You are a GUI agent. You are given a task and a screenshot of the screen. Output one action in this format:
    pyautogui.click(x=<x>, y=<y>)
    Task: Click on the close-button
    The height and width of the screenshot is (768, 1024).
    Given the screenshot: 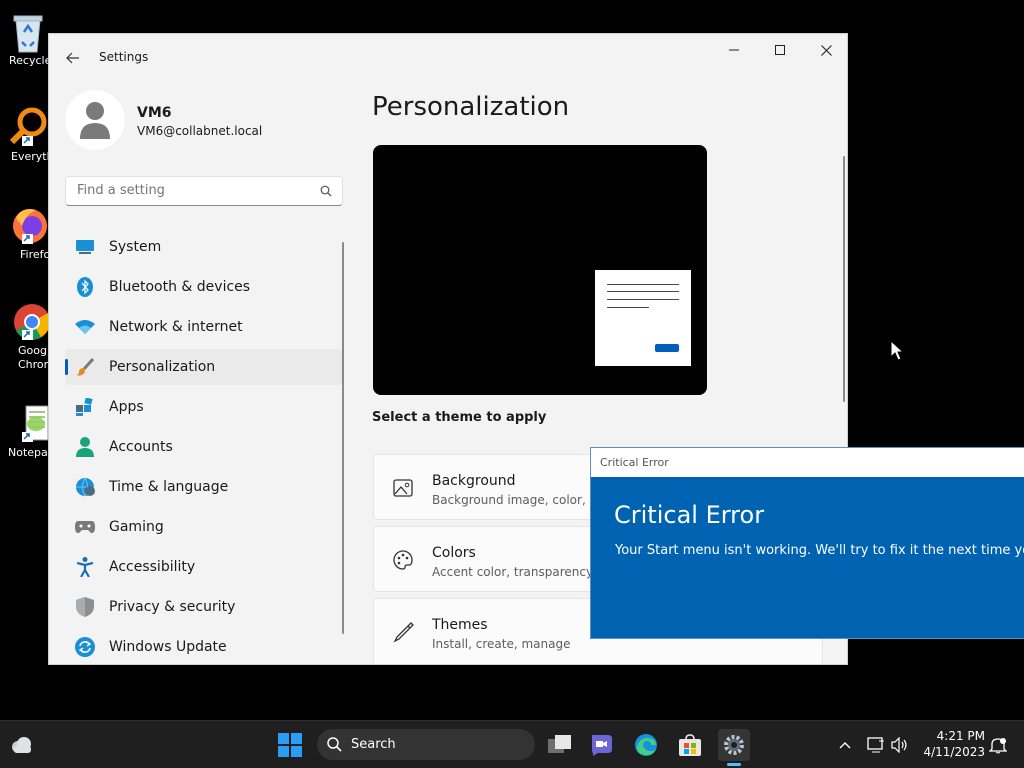 What is the action you would take?
    pyautogui.click(x=825, y=50)
    